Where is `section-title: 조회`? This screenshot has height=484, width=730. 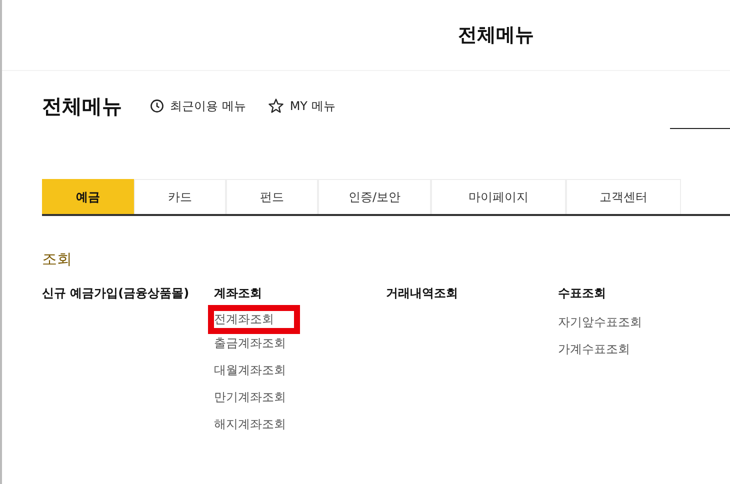
section-title: 조회 is located at coordinates (57, 259).